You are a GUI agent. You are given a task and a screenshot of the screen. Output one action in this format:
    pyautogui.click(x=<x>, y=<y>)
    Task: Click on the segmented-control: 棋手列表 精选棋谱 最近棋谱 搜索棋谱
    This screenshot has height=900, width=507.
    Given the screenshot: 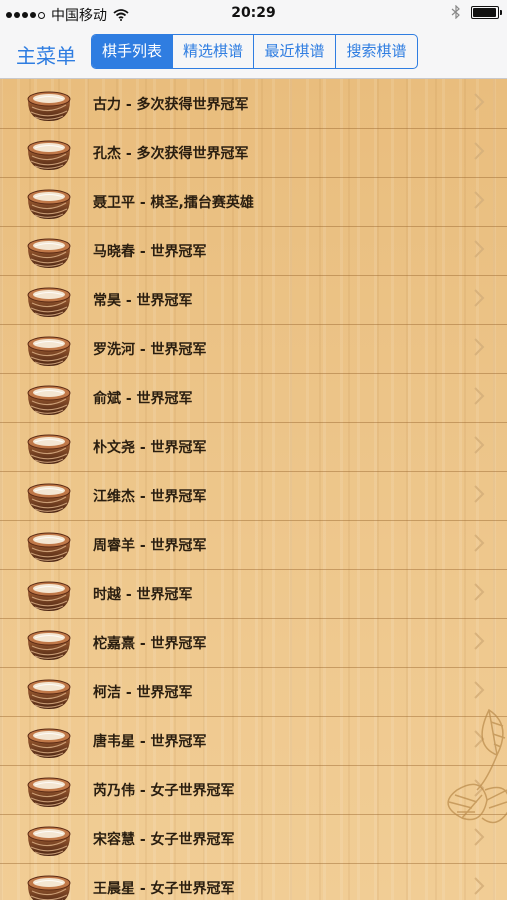 What is the action you would take?
    pyautogui.click(x=254, y=51)
    